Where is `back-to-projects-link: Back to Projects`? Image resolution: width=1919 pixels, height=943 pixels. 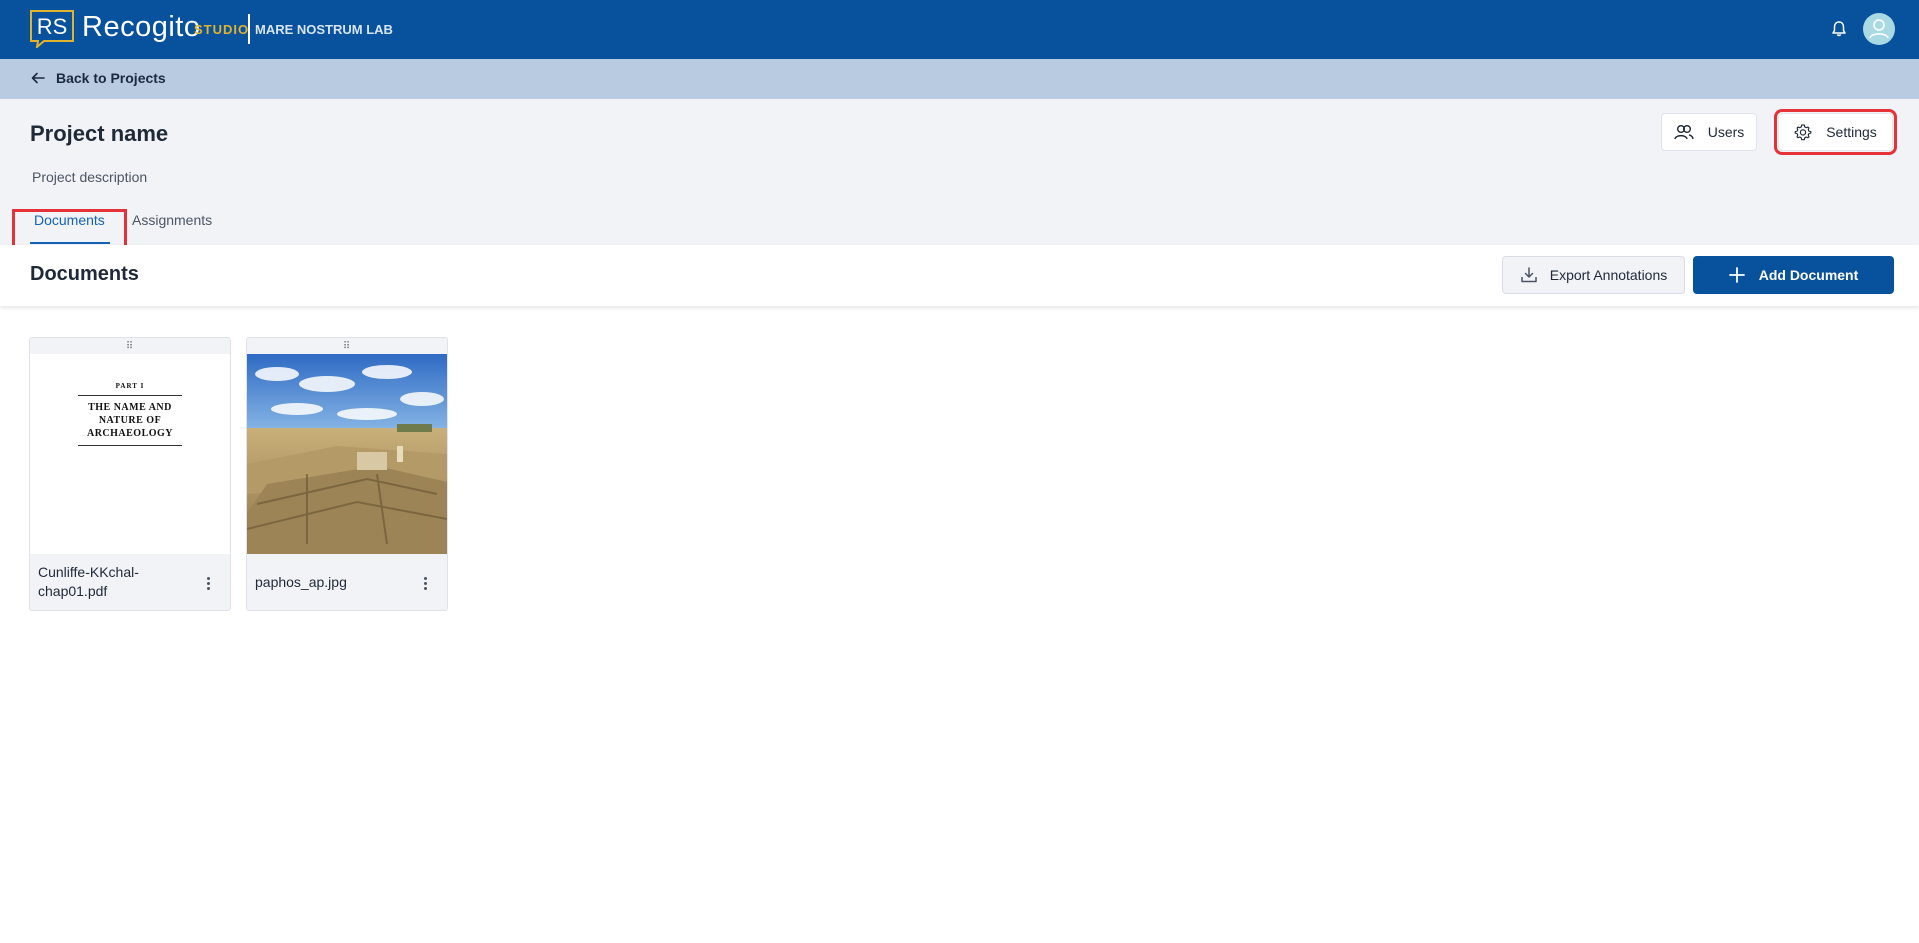
back-to-projects-link: Back to Projects is located at coordinates (98, 78).